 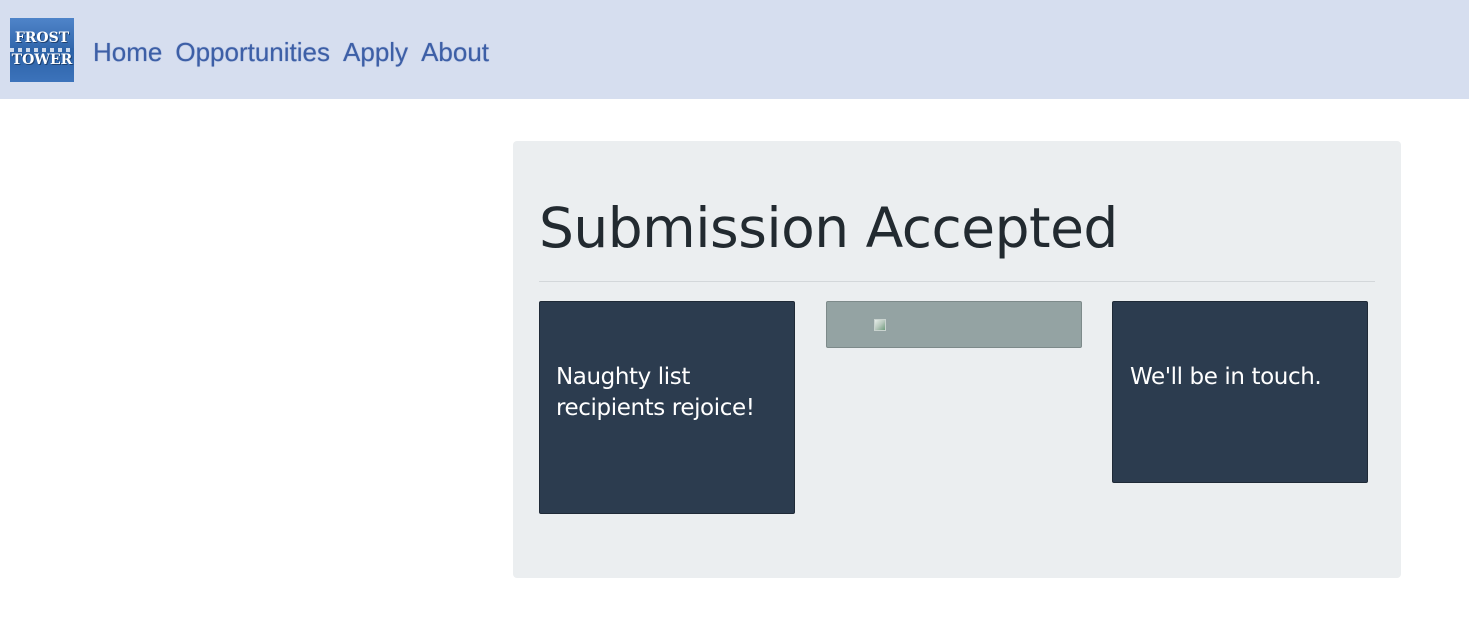 I want to click on message-card-left: Naughty list recipients rejoice!, so click(x=667, y=407).